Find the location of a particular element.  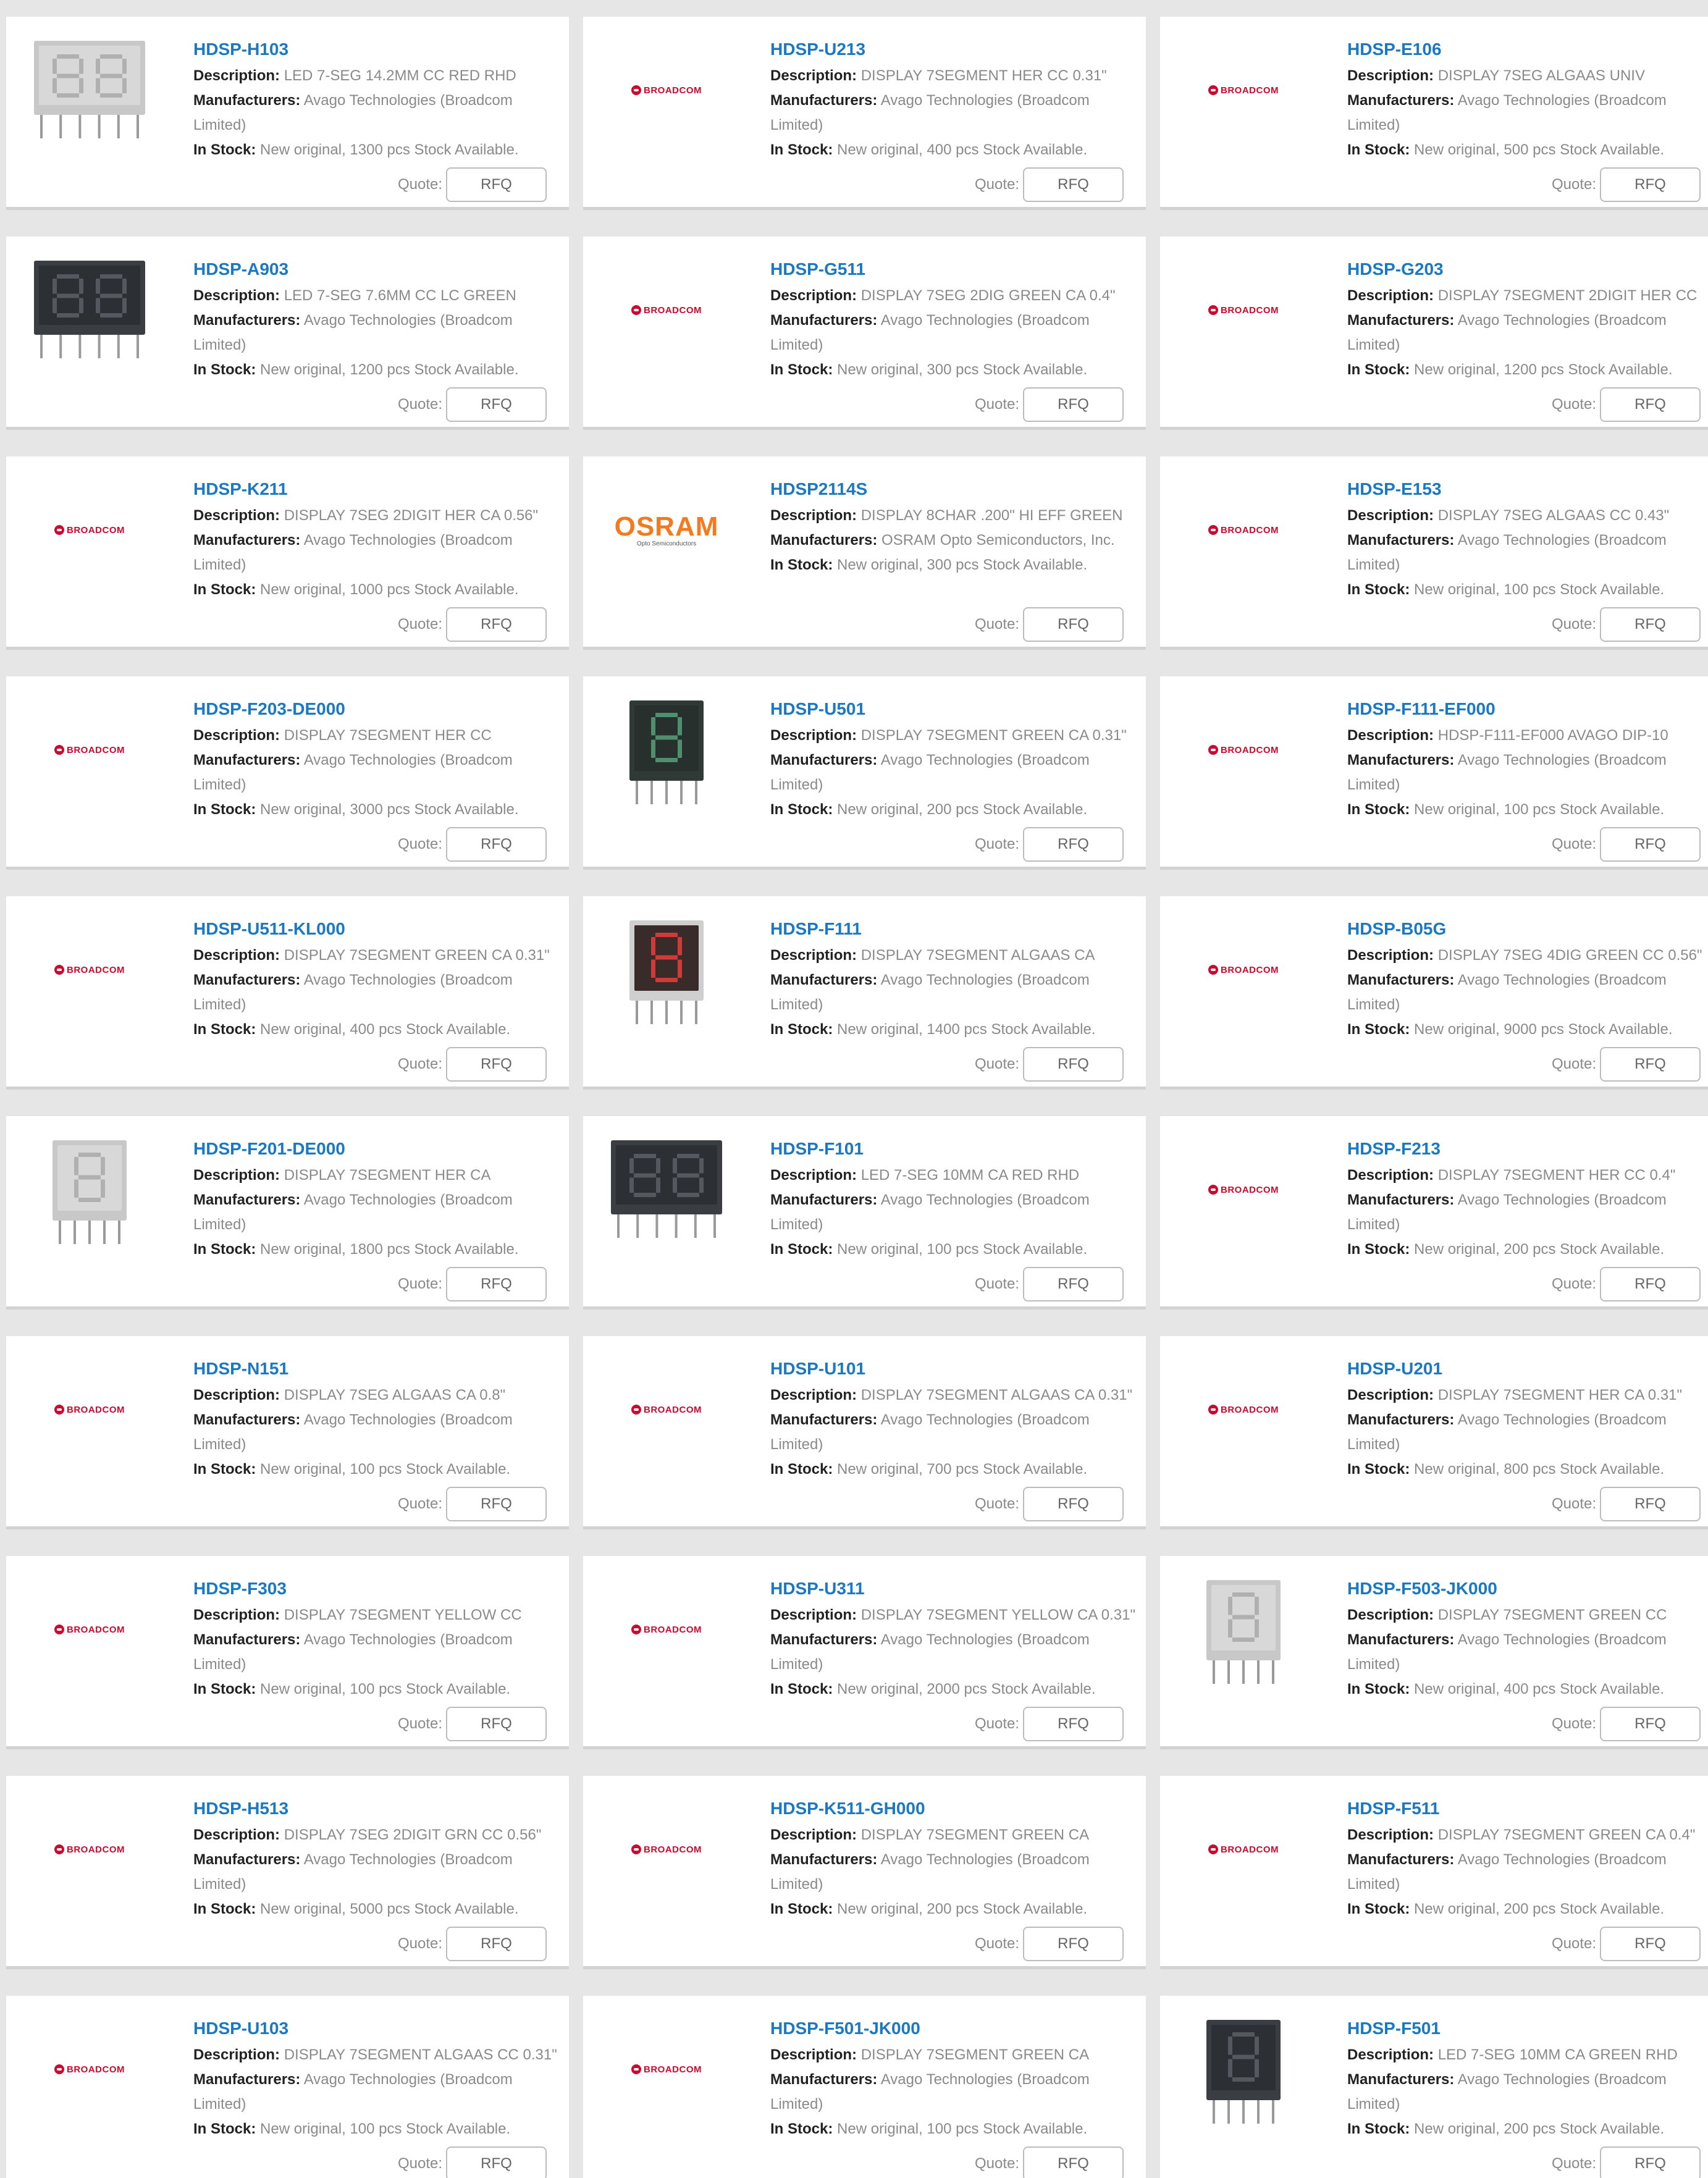

manufacturer-label: Manufacturers: is located at coordinates (247, 540).